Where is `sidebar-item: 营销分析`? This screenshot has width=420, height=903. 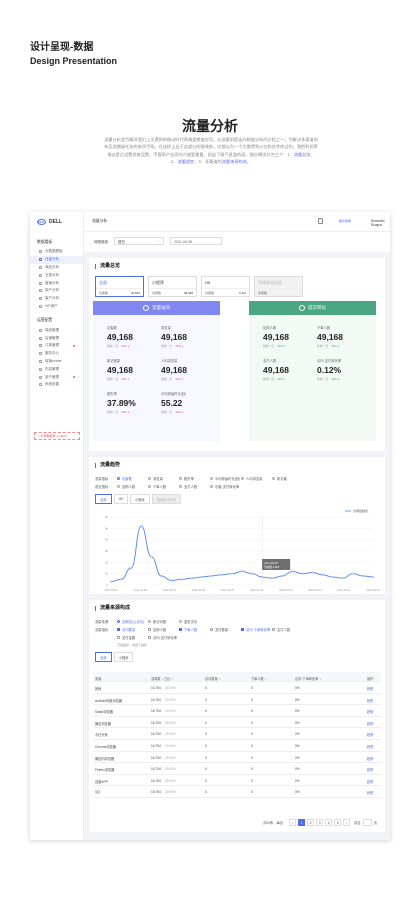
sidebar-item: 营销分析 is located at coordinates (56, 283).